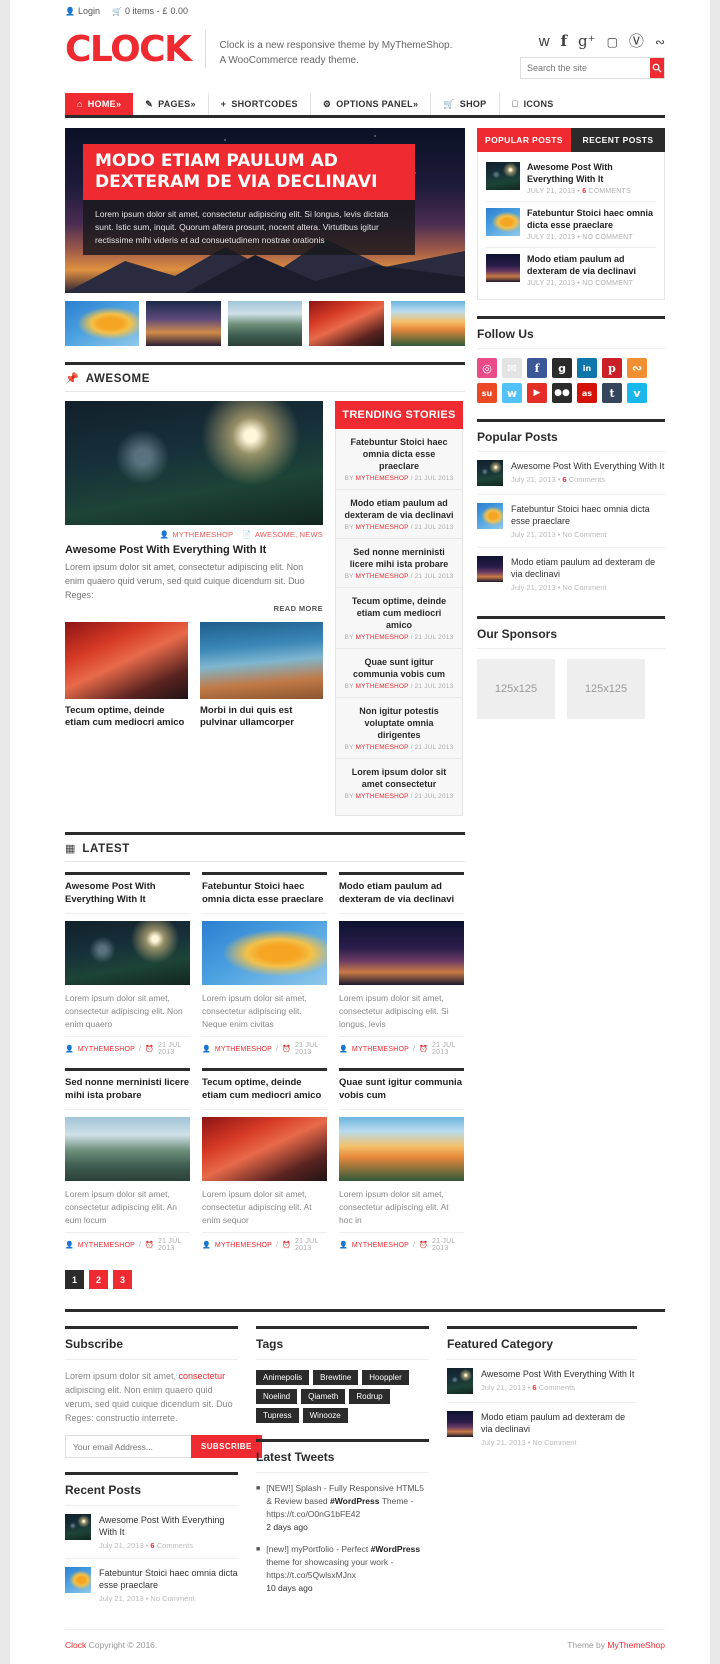 The image size is (720, 1664). Describe the element at coordinates (612, 393) in the screenshot. I see `tumblr-icon: t` at that location.